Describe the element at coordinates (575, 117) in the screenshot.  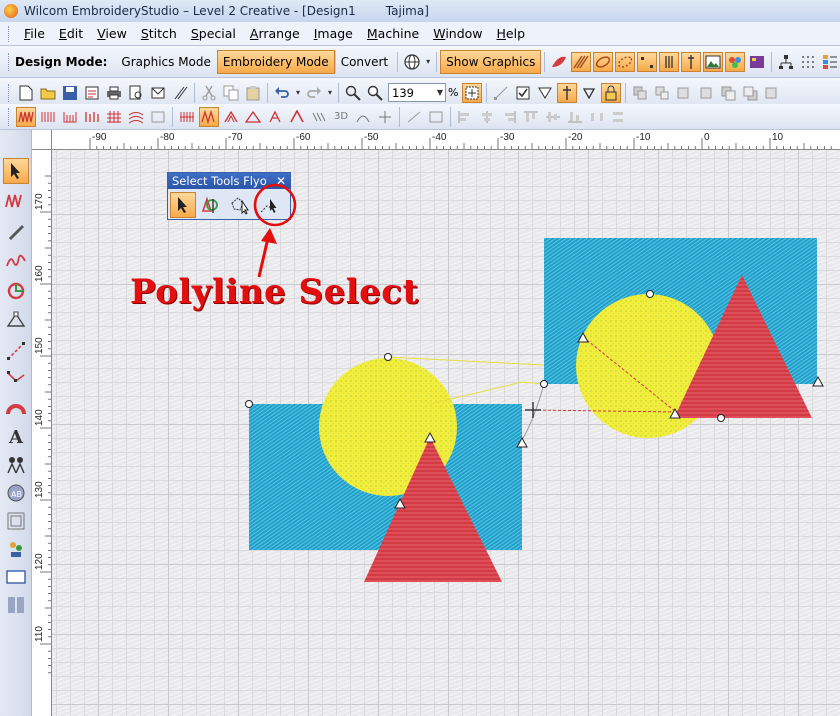
I see `align-bottom-icon` at that location.